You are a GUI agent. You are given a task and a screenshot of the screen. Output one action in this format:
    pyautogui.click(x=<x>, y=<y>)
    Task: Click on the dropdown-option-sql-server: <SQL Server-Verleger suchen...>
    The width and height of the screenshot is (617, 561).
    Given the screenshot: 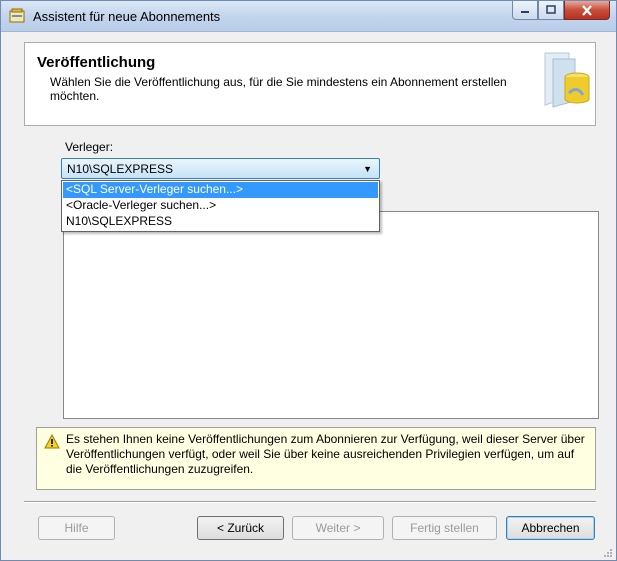 What is the action you would take?
    pyautogui.click(x=220, y=190)
    